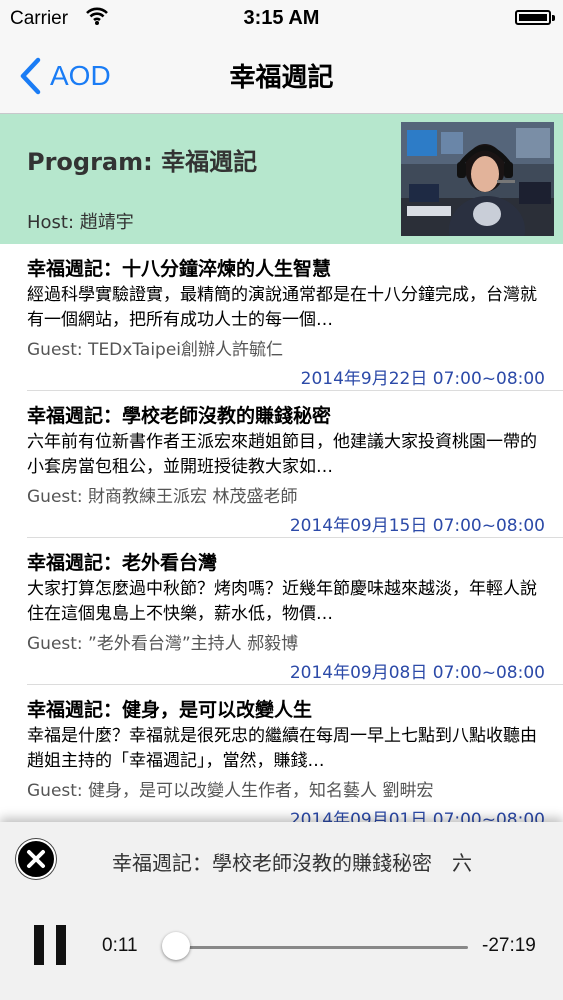  I want to click on page-title: 幸福週記, so click(281, 78).